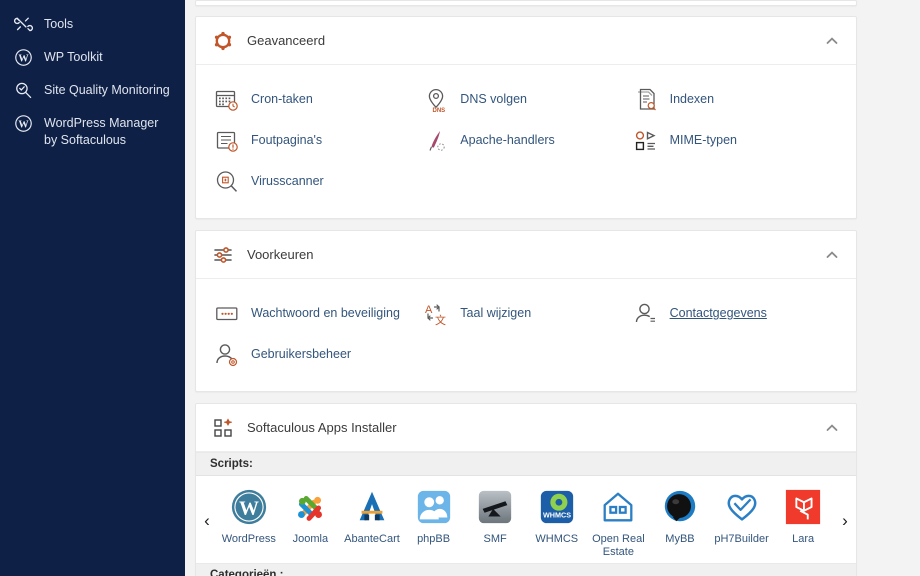 Image resolution: width=920 pixels, height=576 pixels. Describe the element at coordinates (282, 99) in the screenshot. I see `tool-label: Cron-taken` at that location.